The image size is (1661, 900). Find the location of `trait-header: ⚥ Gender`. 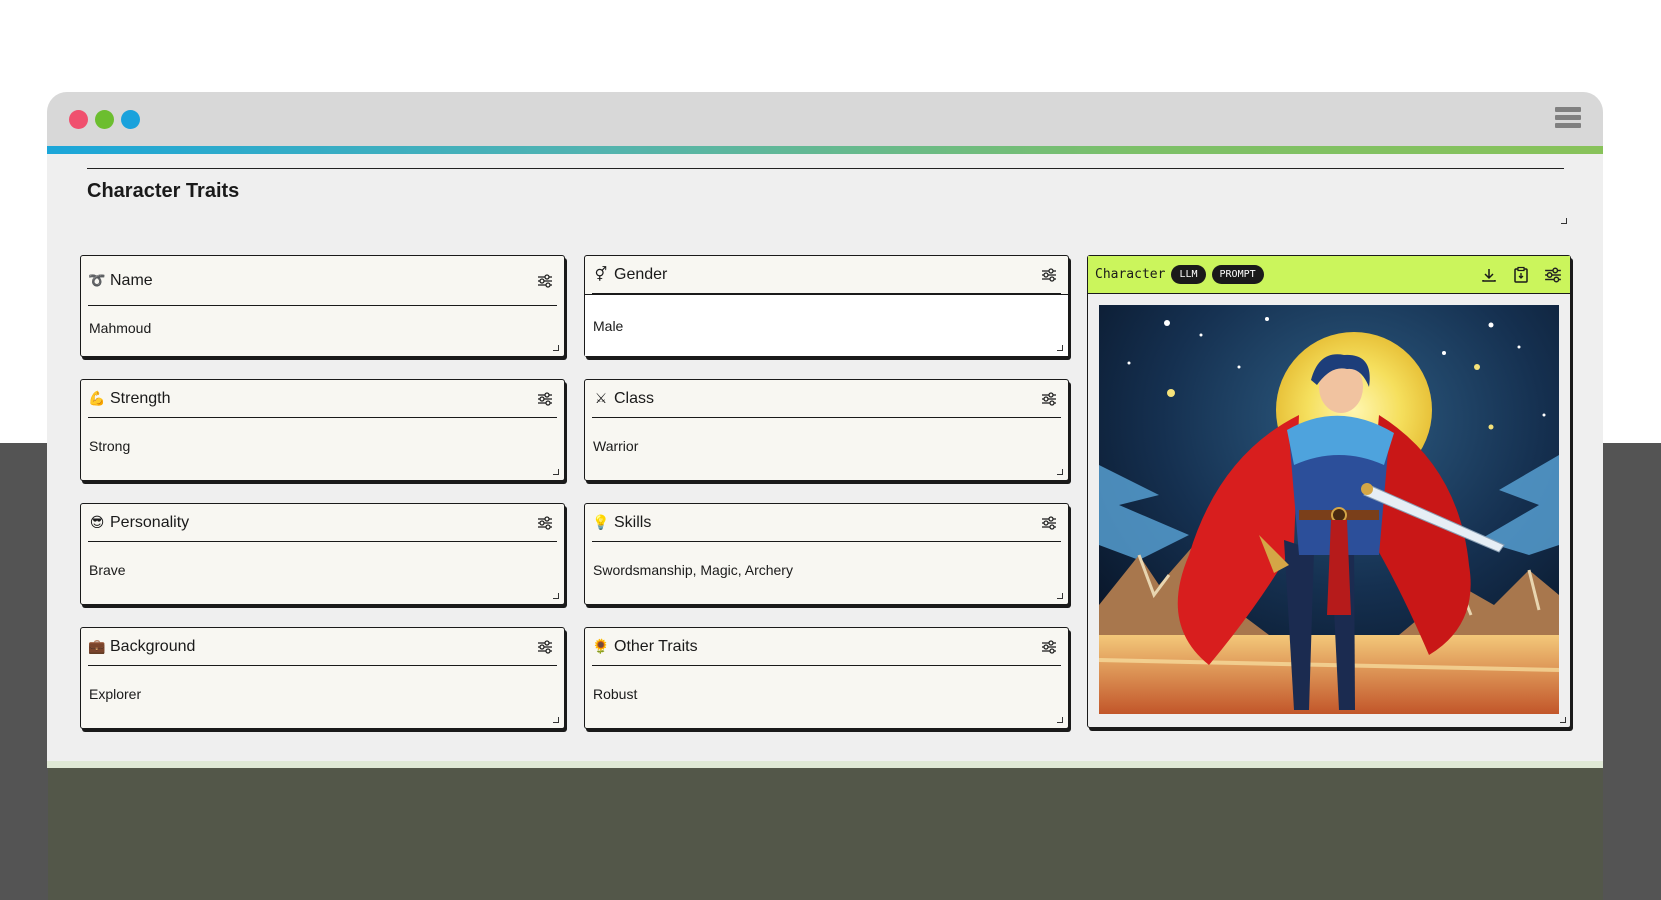

trait-header: ⚥ Gender is located at coordinates (826, 275).